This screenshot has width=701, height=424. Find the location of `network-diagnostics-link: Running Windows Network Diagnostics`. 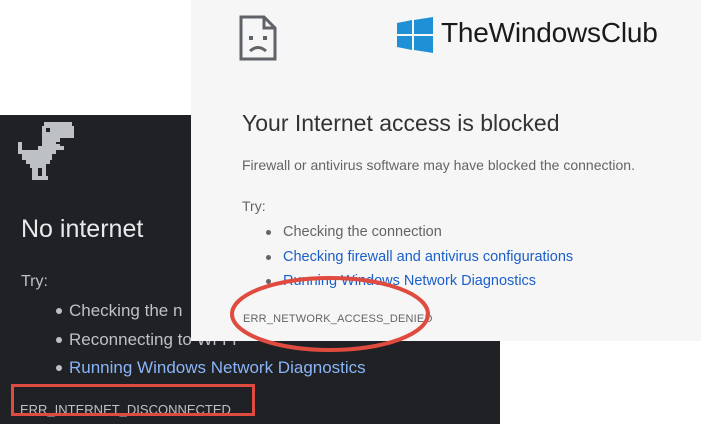

network-diagnostics-link: Running Windows Network Diagnostics is located at coordinates (211, 368).